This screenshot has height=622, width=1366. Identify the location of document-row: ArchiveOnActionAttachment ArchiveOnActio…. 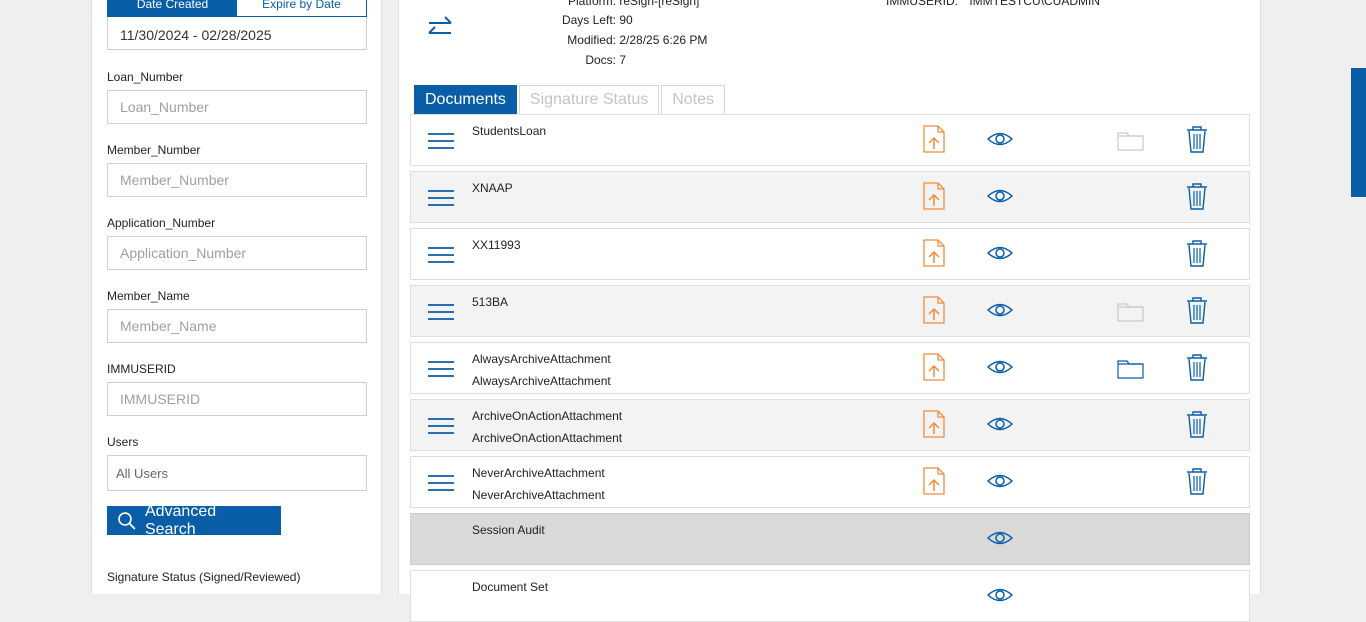
(830, 425).